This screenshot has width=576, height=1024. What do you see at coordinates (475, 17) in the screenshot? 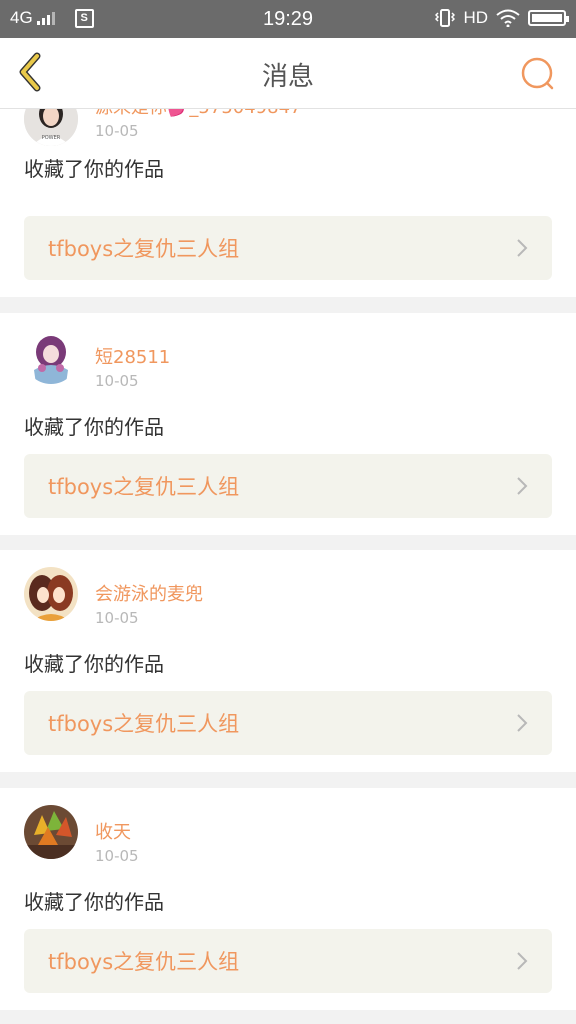
I see `hd-label: HD` at bounding box center [475, 17].